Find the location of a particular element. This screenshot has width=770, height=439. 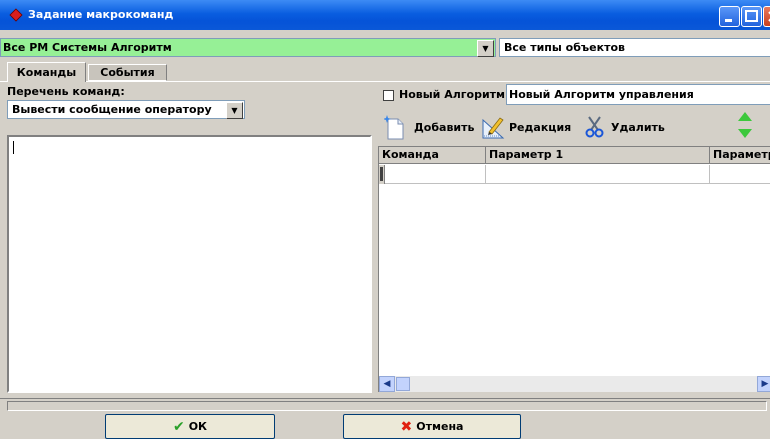

edit-button-label: Редакция is located at coordinates (540, 127).